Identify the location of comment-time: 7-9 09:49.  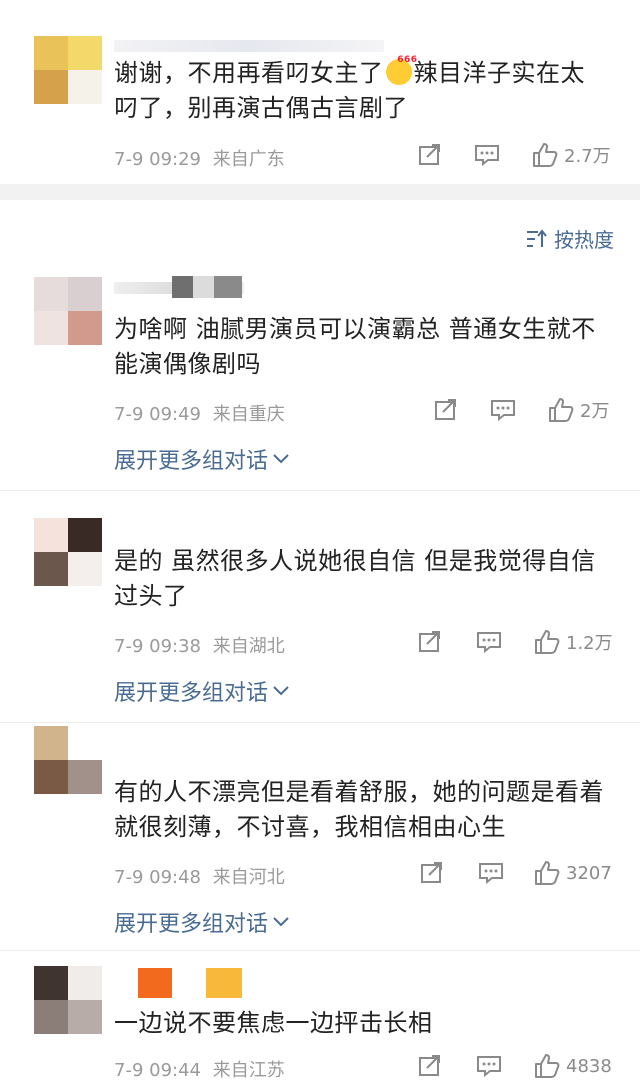
(157, 414).